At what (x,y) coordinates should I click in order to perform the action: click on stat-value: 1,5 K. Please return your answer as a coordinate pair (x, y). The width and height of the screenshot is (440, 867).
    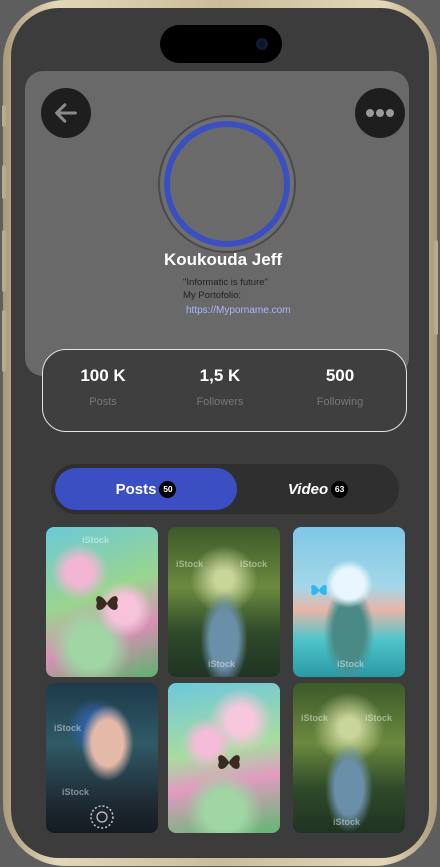
    Looking at the image, I should click on (220, 375).